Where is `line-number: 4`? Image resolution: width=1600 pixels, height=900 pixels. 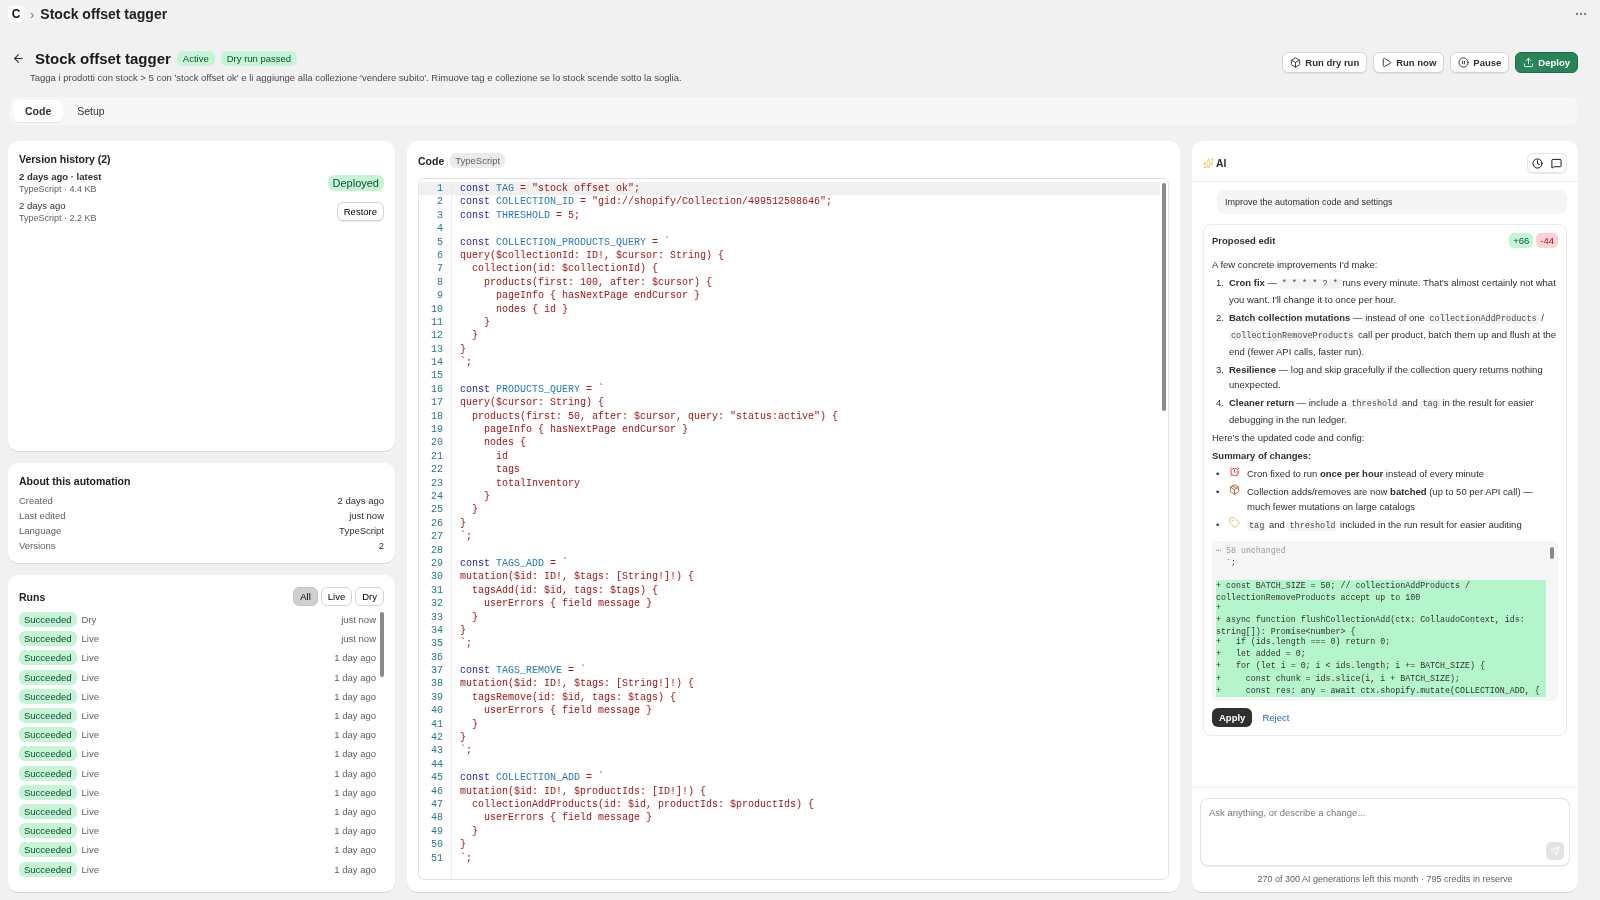 line-number: 4 is located at coordinates (440, 229).